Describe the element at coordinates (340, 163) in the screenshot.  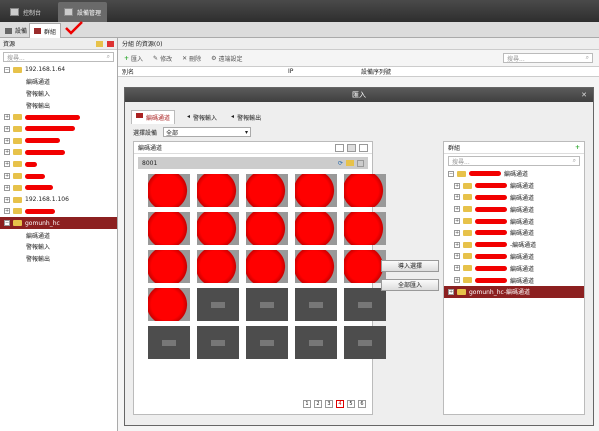
I see `refresh-icon: ⟳` at that location.